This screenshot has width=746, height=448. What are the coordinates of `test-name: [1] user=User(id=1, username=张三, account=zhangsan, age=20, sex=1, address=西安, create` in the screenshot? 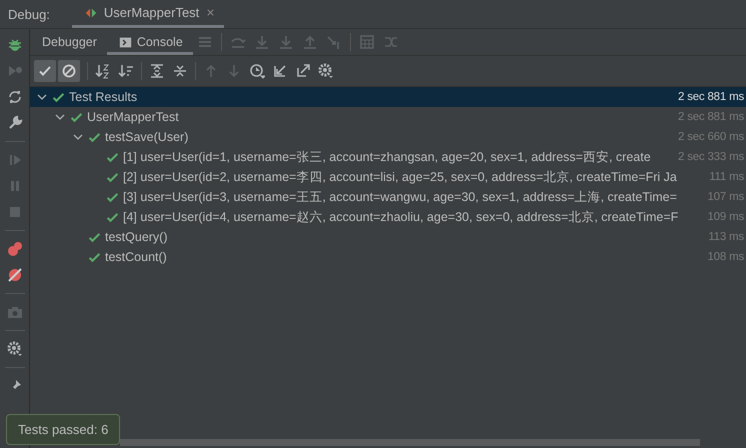 It's located at (387, 157).